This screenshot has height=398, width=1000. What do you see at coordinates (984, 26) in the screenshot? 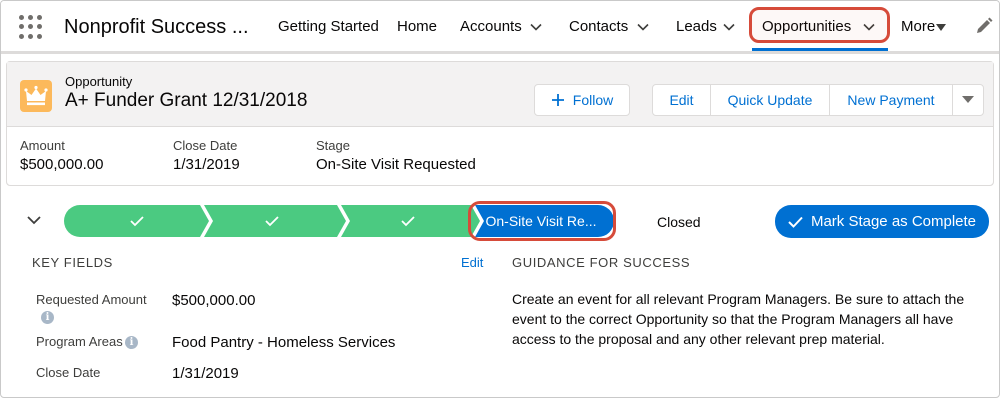
I see `edit-nav-pencil-icon` at bounding box center [984, 26].